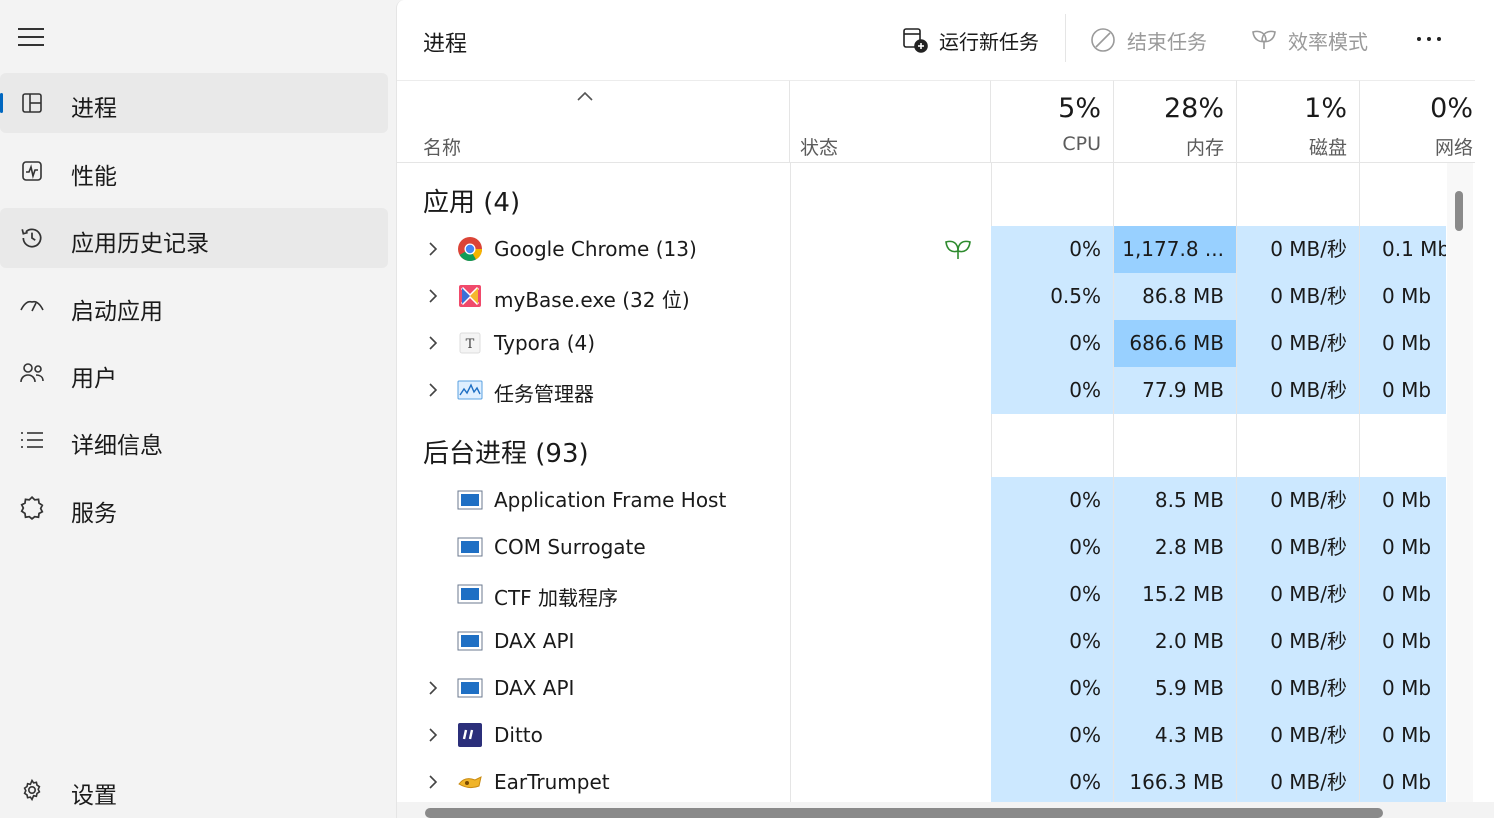 The width and height of the screenshot is (1494, 818). I want to click on horizontal-scrollbar, so click(945, 810).